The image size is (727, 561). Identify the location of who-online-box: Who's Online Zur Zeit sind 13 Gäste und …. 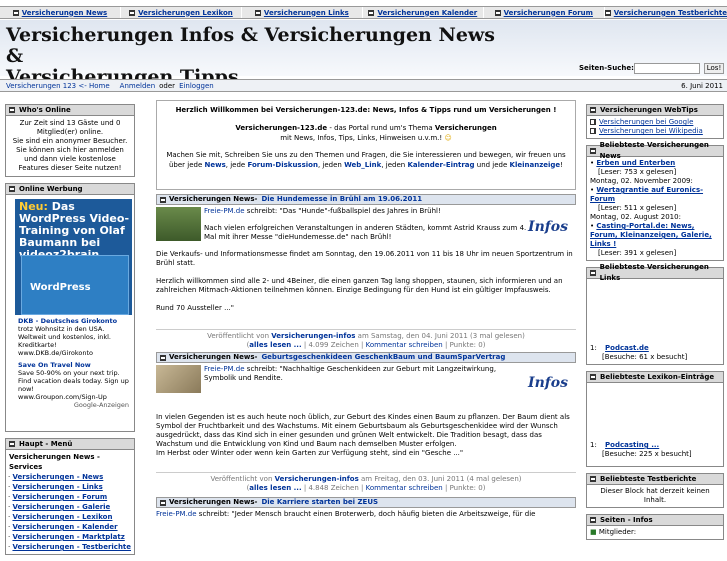
(70, 140).